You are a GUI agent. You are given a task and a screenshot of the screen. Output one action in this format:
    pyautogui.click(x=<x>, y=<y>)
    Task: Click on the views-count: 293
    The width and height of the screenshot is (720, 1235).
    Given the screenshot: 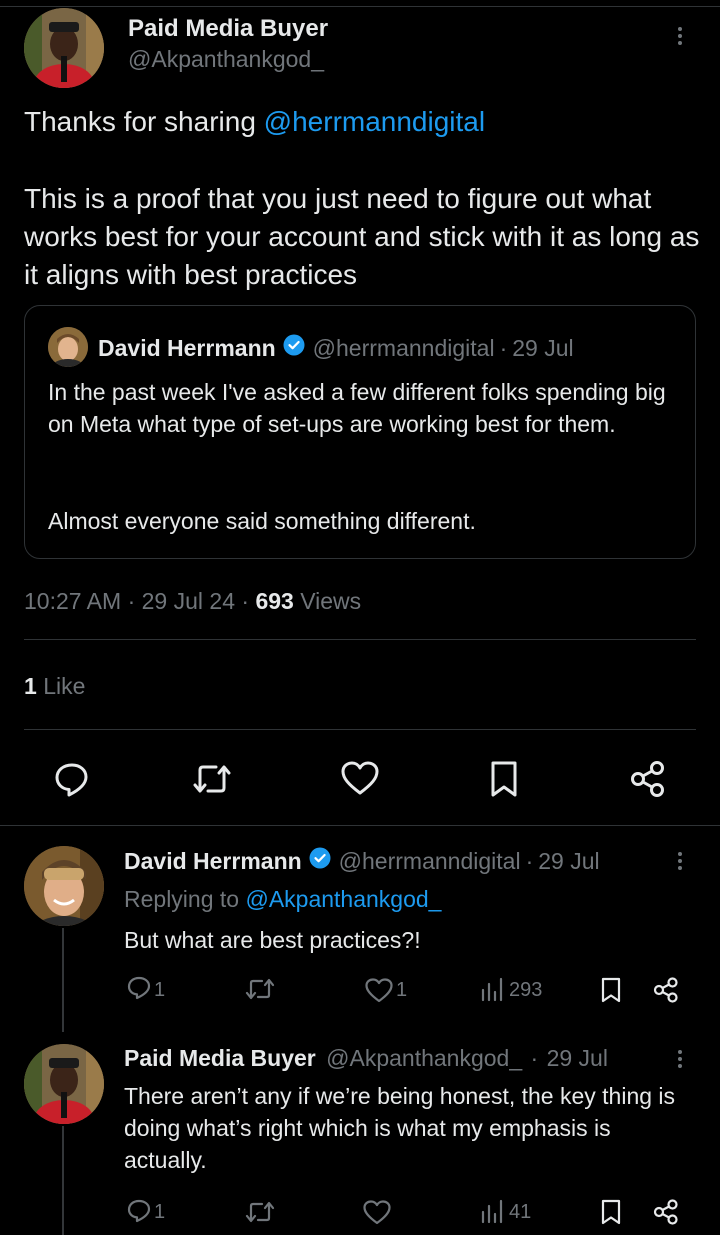 What is the action you would take?
    pyautogui.click(x=526, y=990)
    